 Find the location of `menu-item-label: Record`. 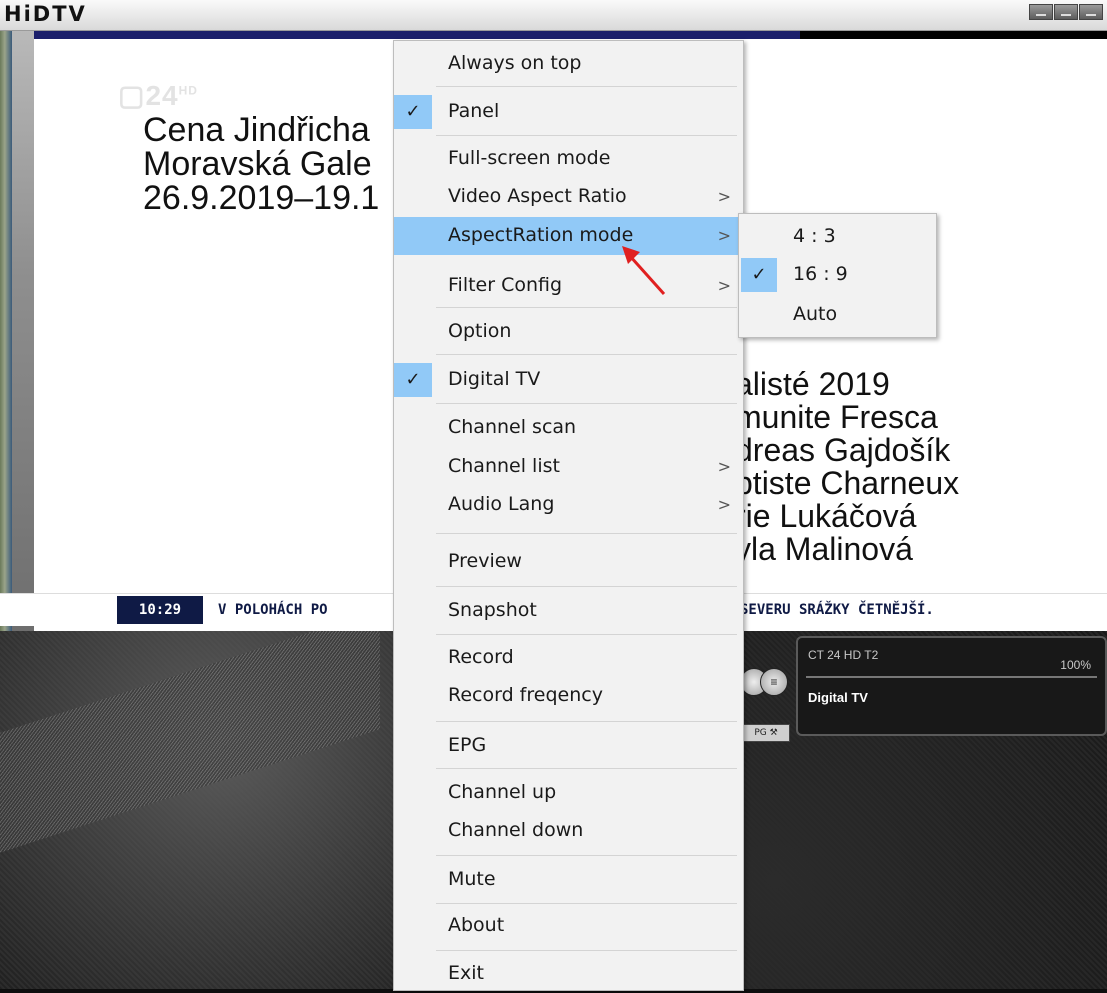

menu-item-label: Record is located at coordinates (481, 657).